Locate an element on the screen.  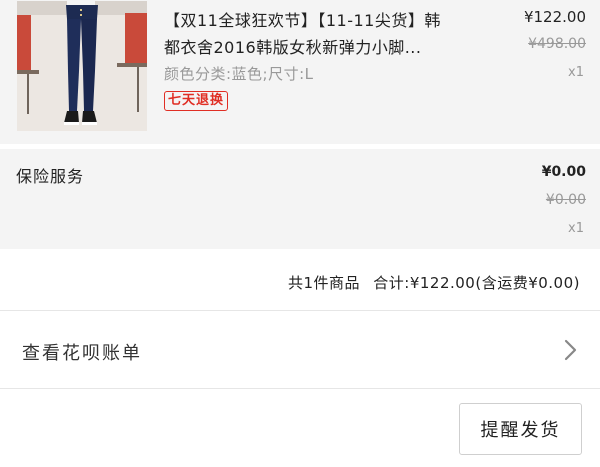
product-thumbnail is located at coordinates (82, 66).